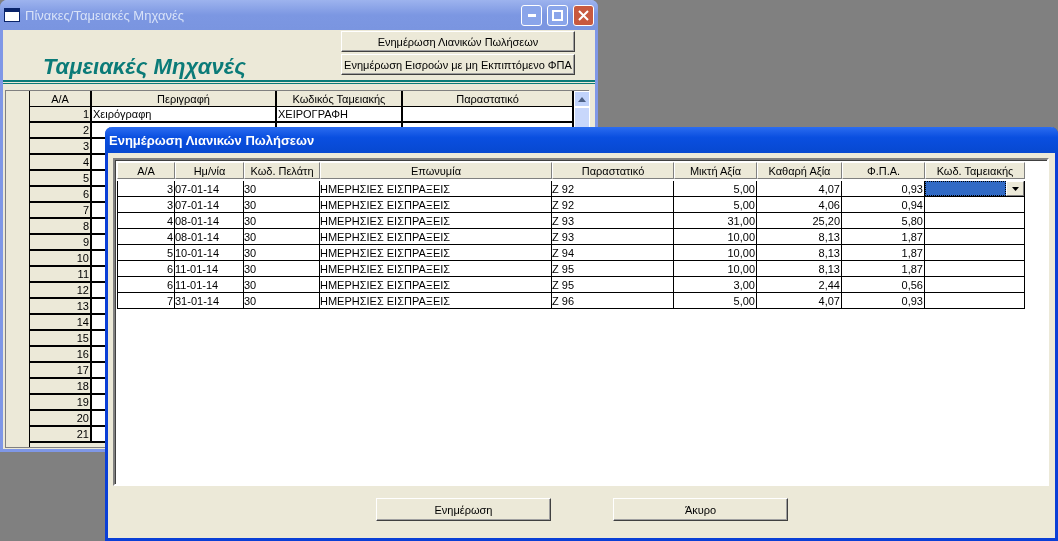 The width and height of the screenshot is (1058, 541). What do you see at coordinates (715, 285) in the screenshot?
I see `table-cell: 3,00` at bounding box center [715, 285].